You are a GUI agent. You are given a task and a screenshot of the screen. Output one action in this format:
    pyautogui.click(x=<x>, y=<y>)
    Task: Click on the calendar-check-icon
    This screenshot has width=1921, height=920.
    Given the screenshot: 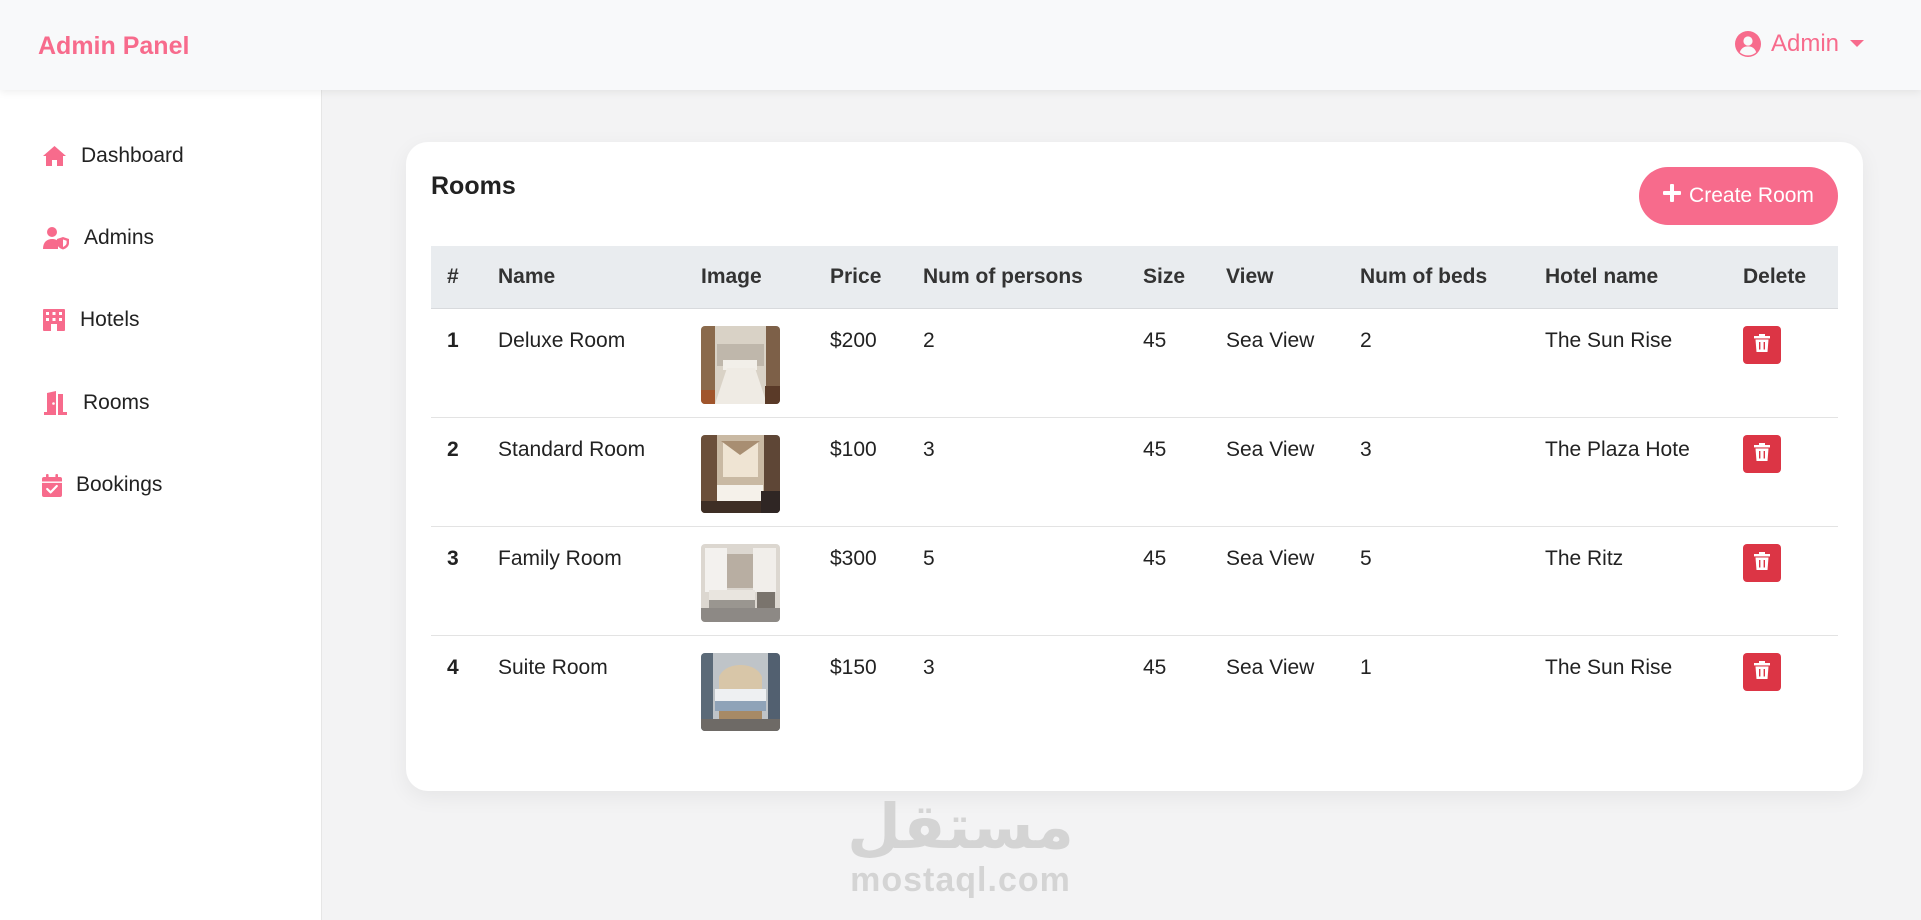 What is the action you would take?
    pyautogui.click(x=52, y=485)
    